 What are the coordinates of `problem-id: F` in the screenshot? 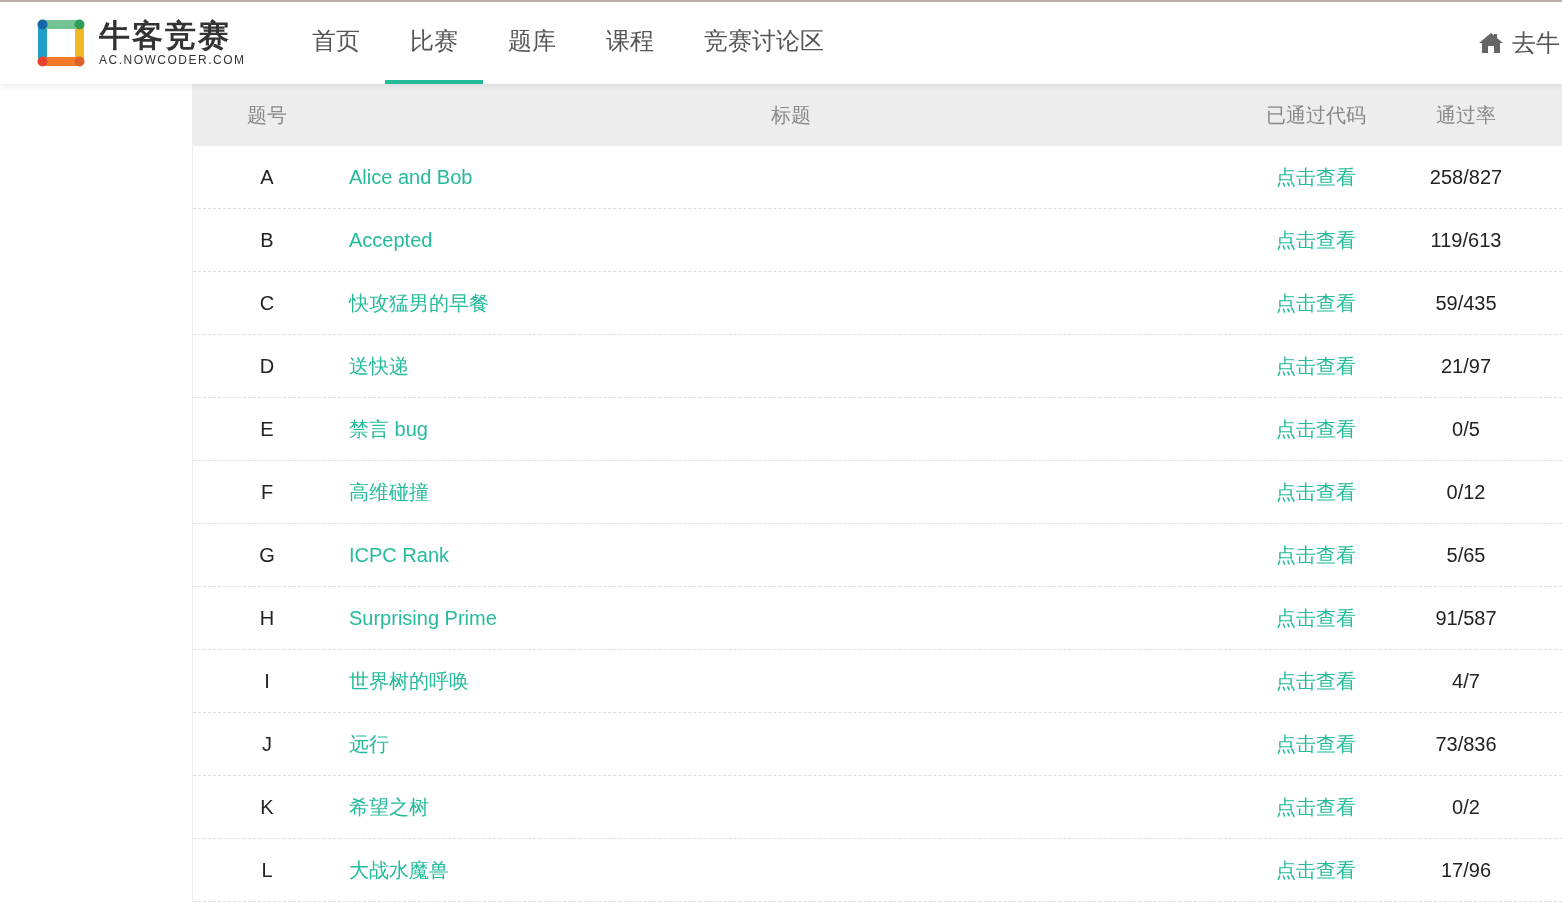 It's located at (267, 492).